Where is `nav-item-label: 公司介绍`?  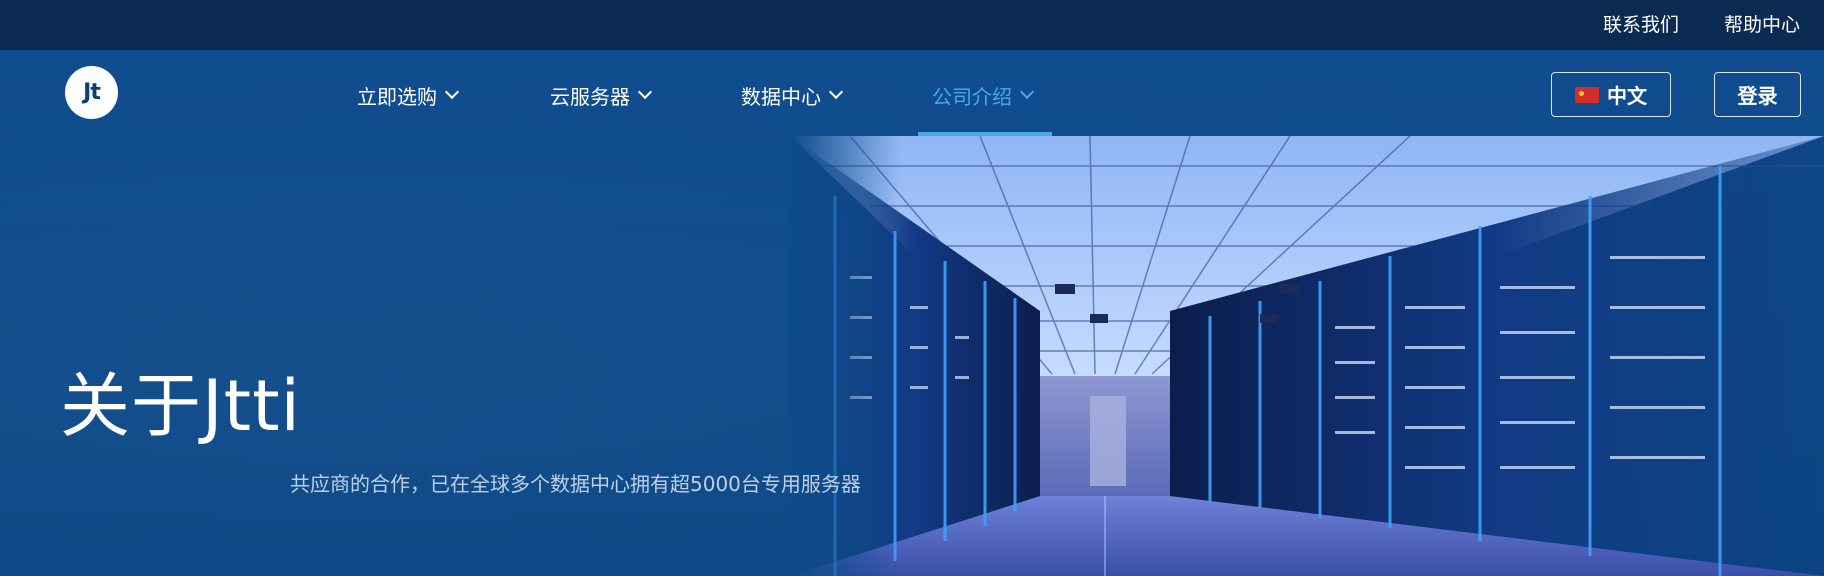
nav-item-label: 公司介绍 is located at coordinates (972, 96).